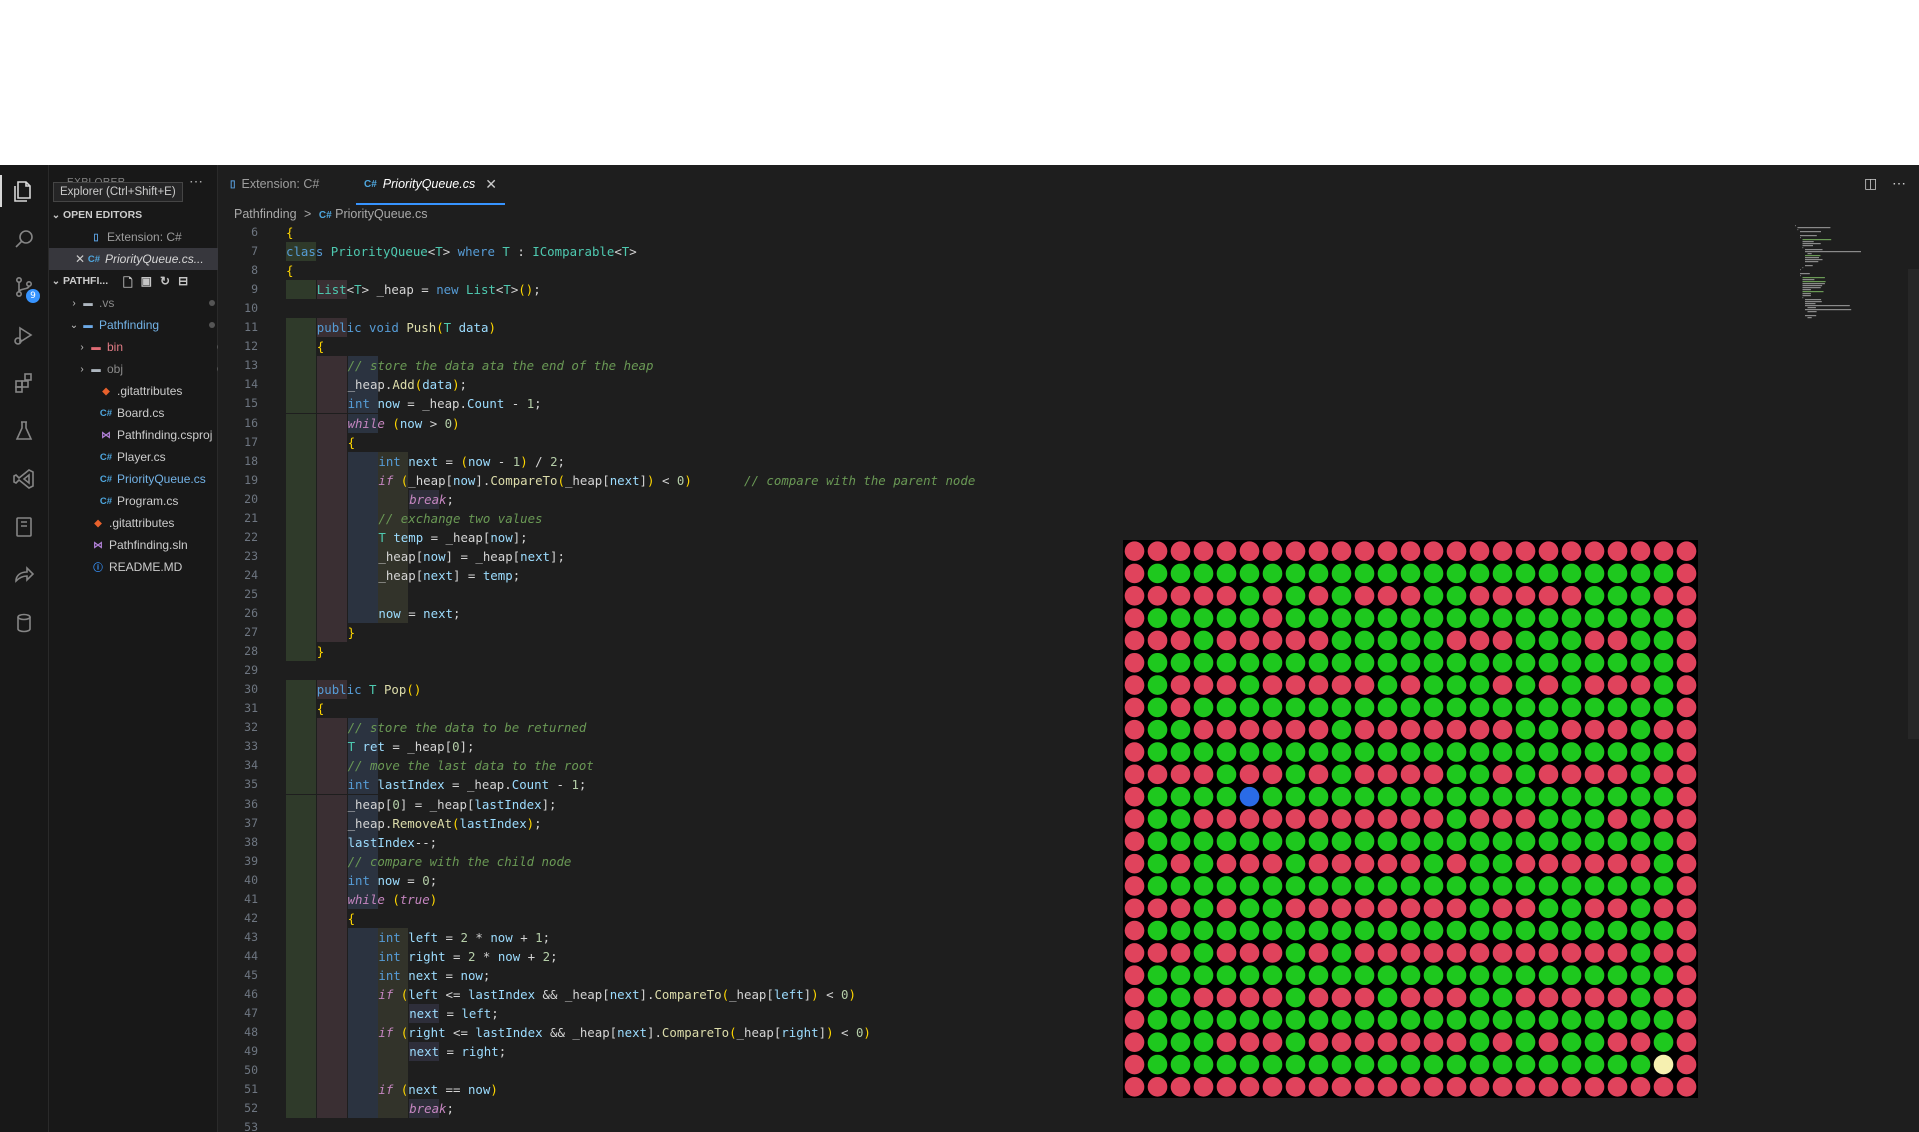 The image size is (1919, 1132). Describe the element at coordinates (668, 823) in the screenshot. I see `code-line: 37 _heap.RemoveAt(lastIndex);` at that location.